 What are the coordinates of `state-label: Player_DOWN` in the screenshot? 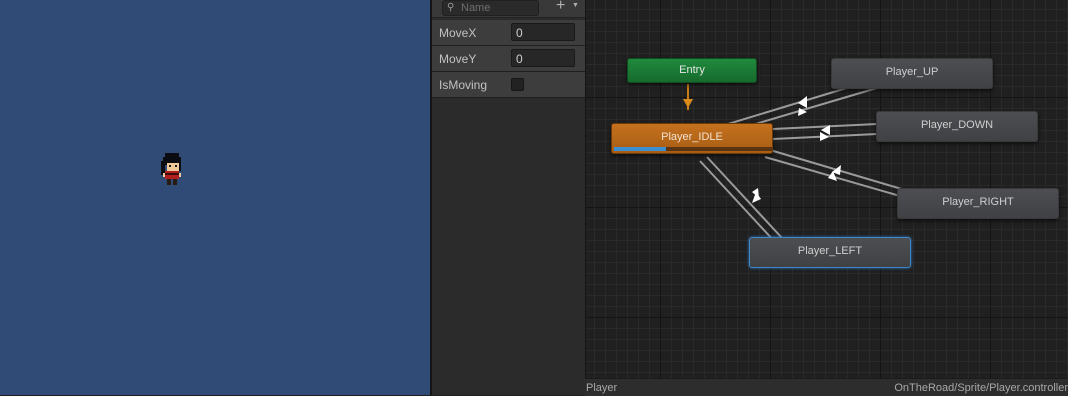 It's located at (957, 125).